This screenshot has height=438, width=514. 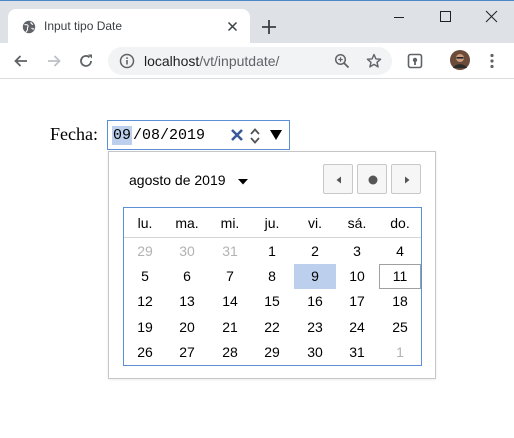 I want to click on calendar-day: 16, so click(x=315, y=301).